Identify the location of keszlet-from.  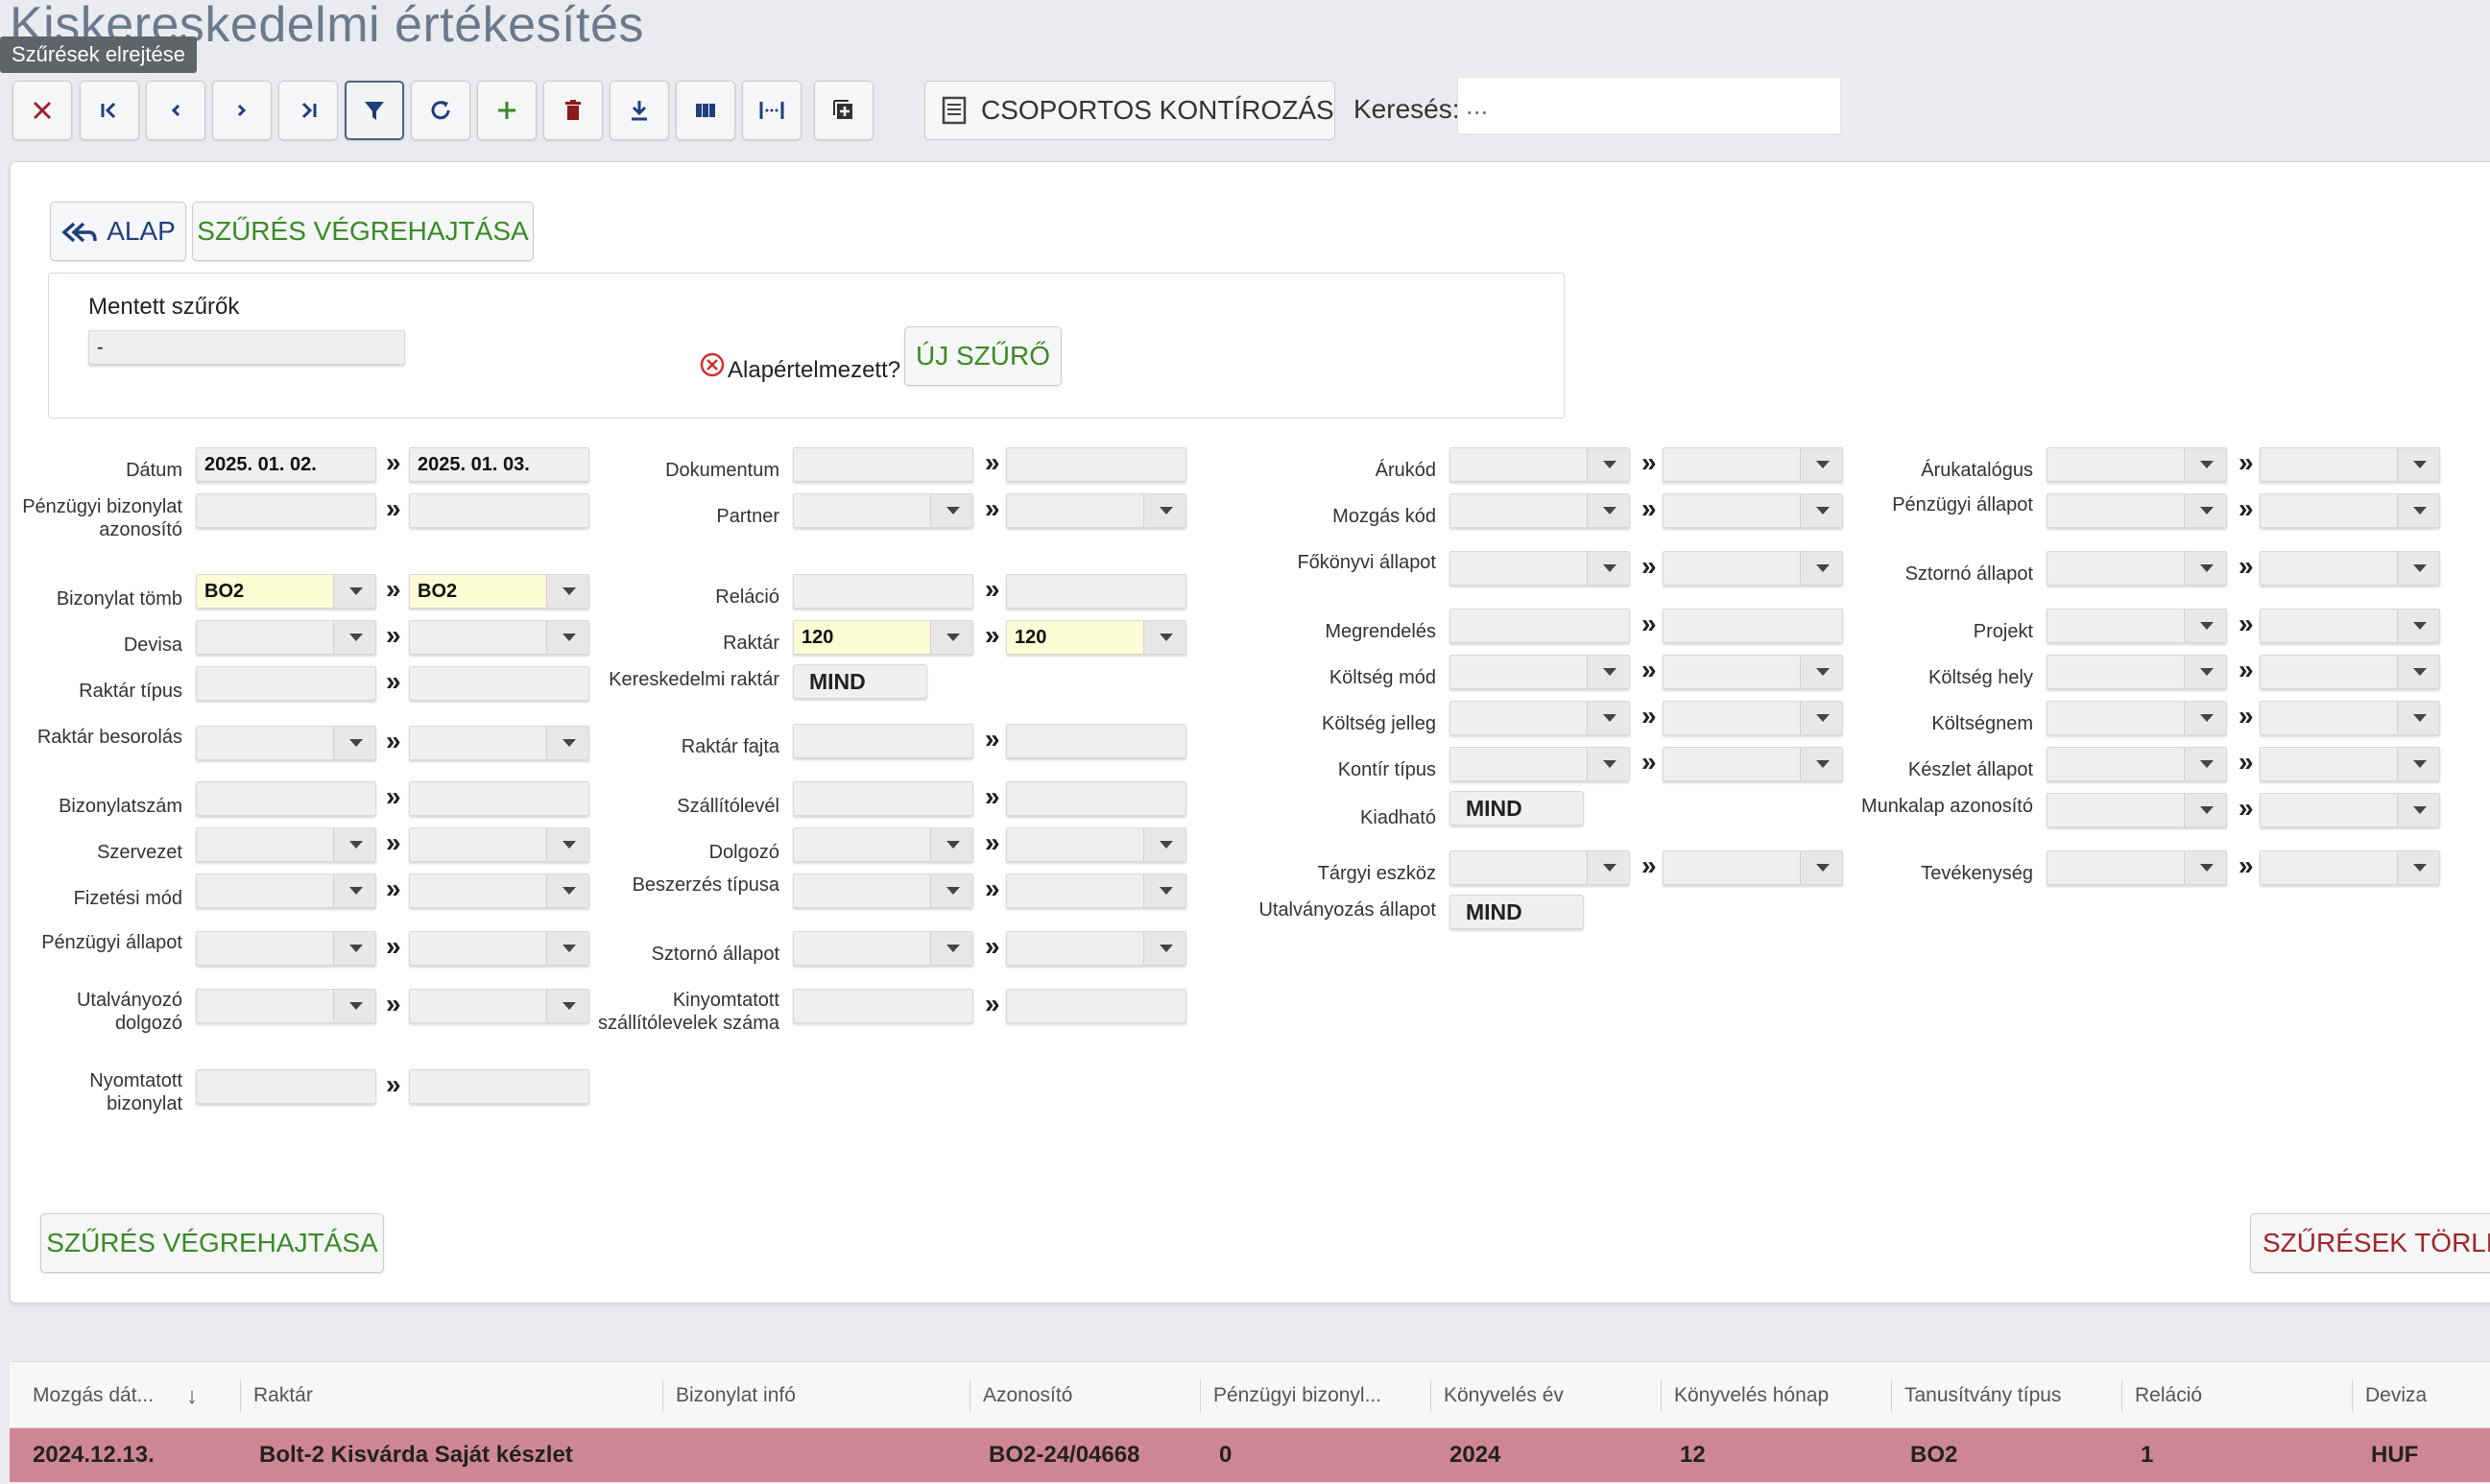
(2137, 764).